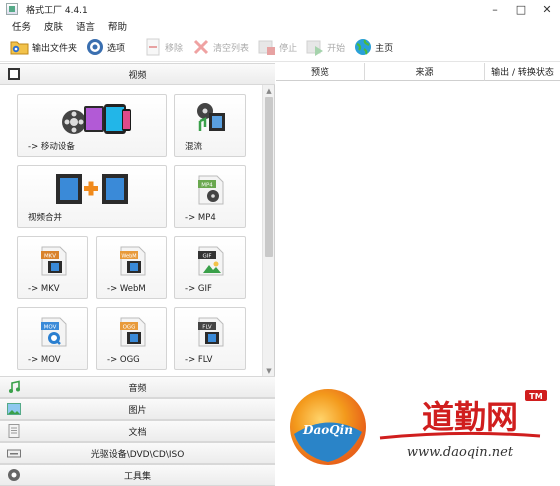 This screenshot has width=560, height=486. I want to click on output-folder-button: 输出文件夹, so click(43, 47).